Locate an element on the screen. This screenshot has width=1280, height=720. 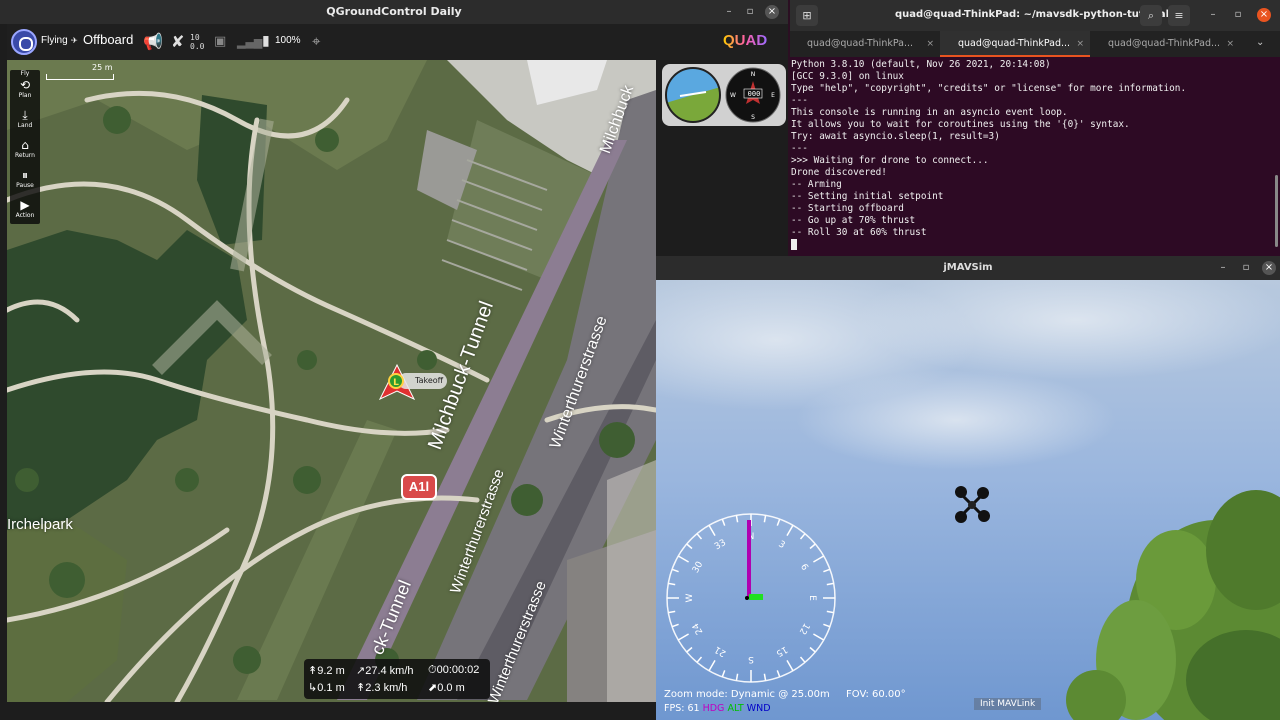
hud-status-line: FPS: 61 HDG ALT WND is located at coordinates (717, 708).